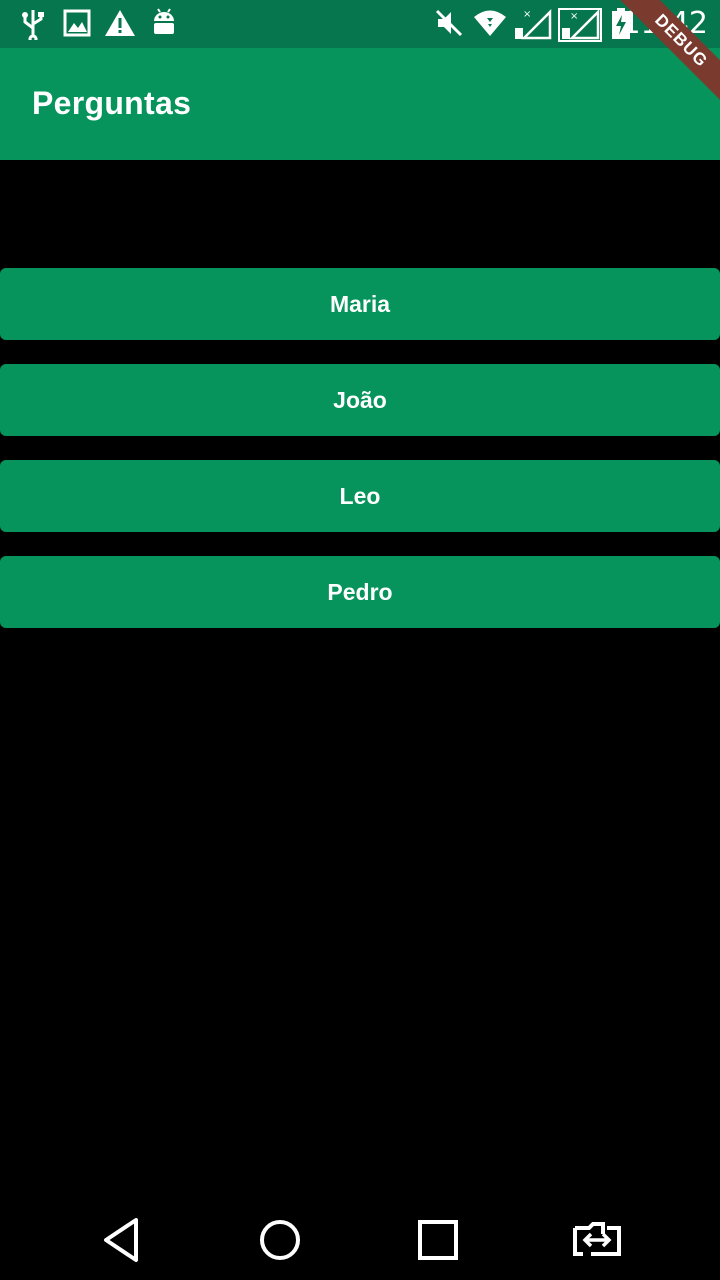  Describe the element at coordinates (360, 304) in the screenshot. I see `answer-button-maria: Maria` at that location.